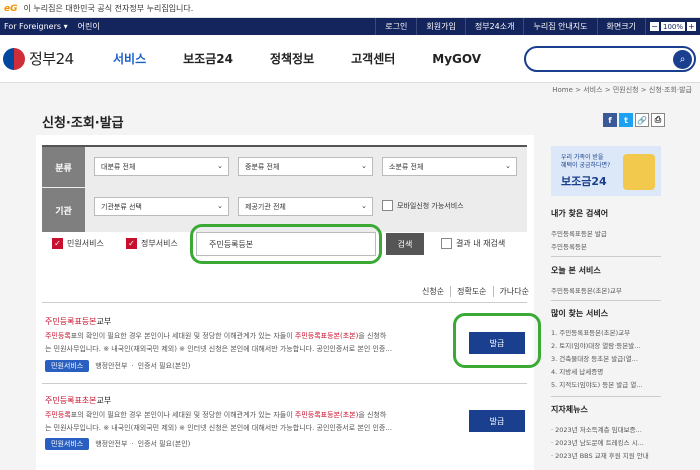 The width and height of the screenshot is (700, 470). What do you see at coordinates (622, 90) in the screenshot?
I see `breadcrumb: Home > 서비스 > 민원신청 > 신청·조회·발급` at bounding box center [622, 90].